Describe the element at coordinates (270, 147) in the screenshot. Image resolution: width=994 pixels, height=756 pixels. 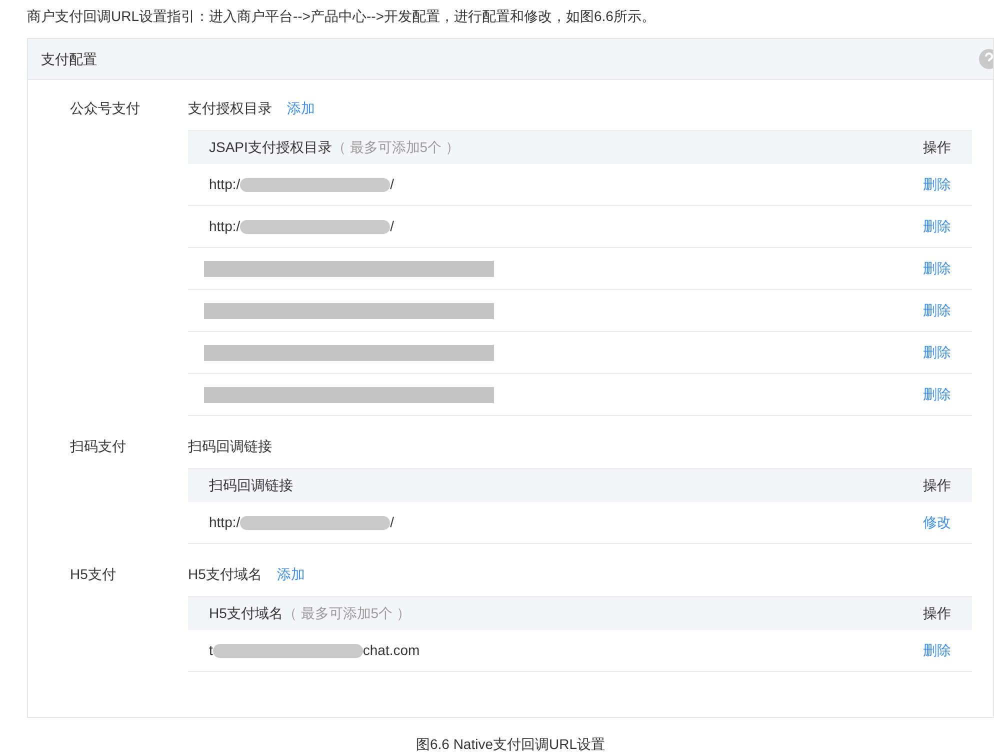
I see `column-header: JSAPI支付授权目录` at that location.